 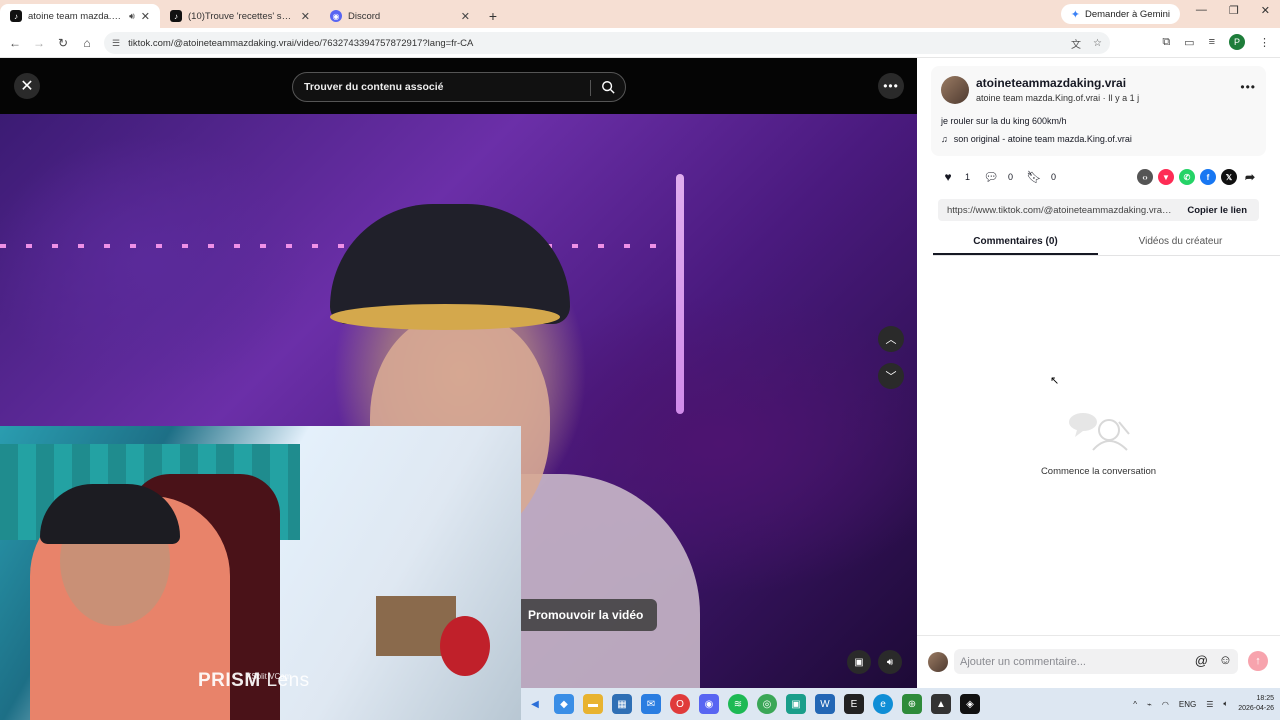 I want to click on xbox-icon: ⊕, so click(x=912, y=704).